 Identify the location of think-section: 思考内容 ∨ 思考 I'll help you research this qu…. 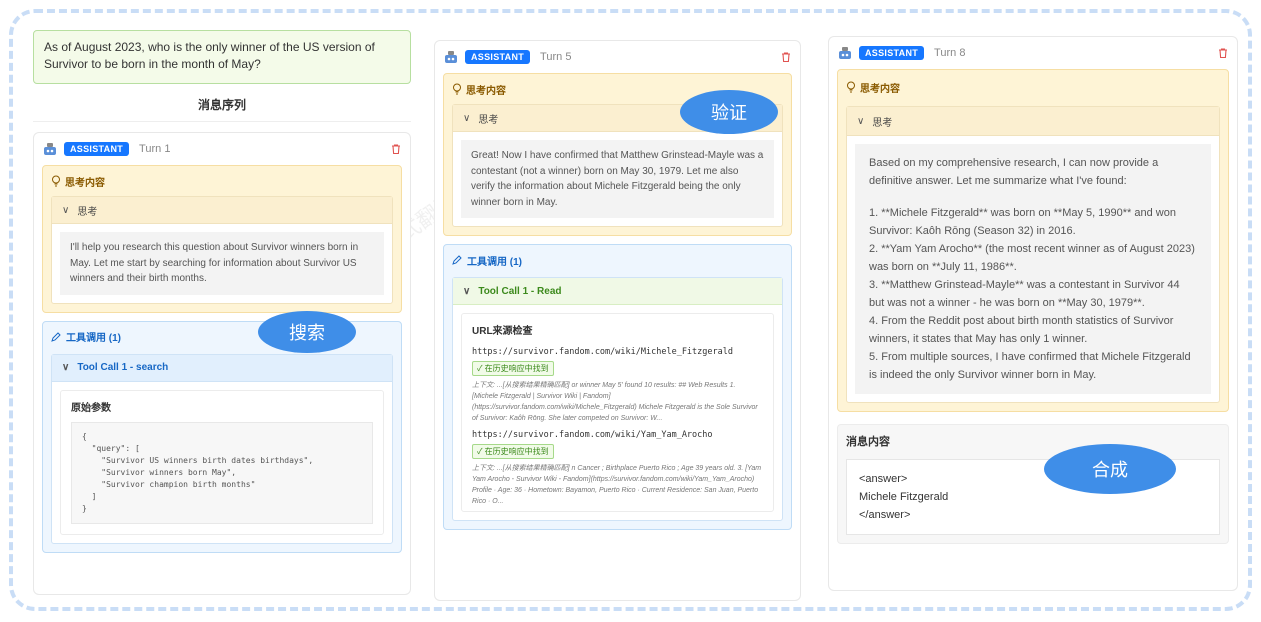
(222, 239).